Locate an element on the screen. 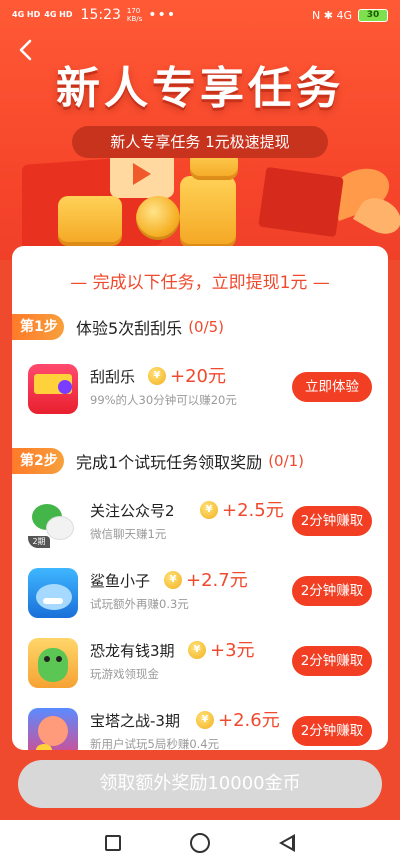 The image size is (400, 866). dinosaur-game-icon is located at coordinates (53, 663).